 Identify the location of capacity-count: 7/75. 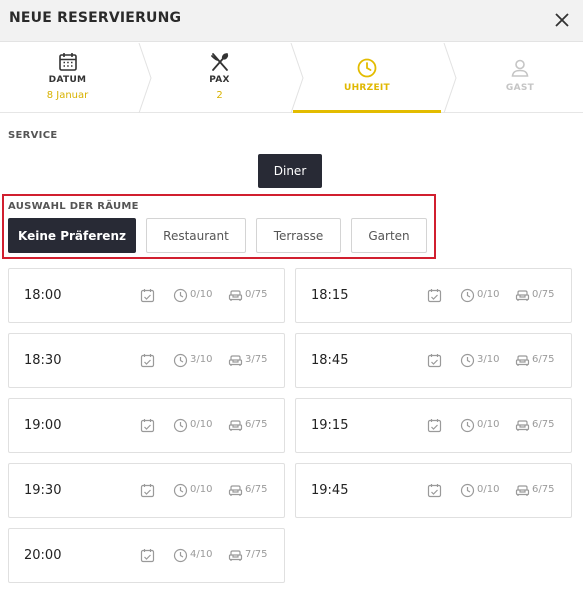
(256, 554).